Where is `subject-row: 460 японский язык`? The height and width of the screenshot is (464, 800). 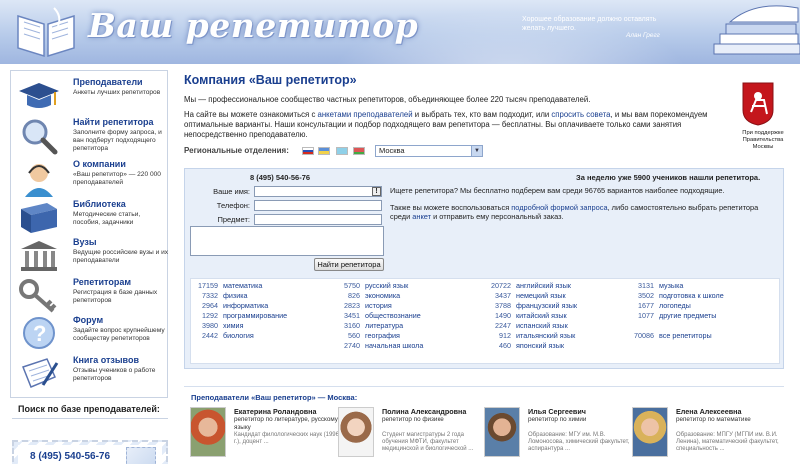
subject-row: 460 японский язык is located at coordinates (558, 346).